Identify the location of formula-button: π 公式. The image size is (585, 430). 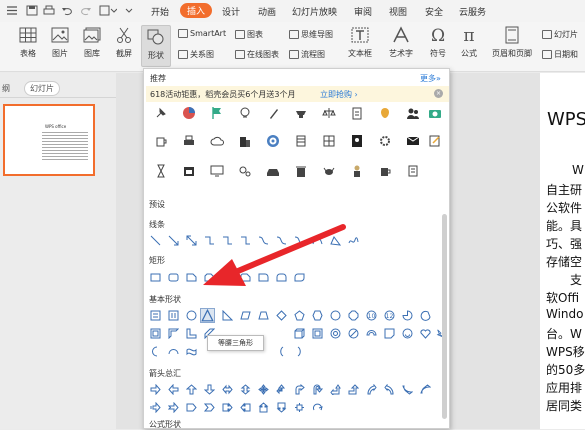
(469, 42).